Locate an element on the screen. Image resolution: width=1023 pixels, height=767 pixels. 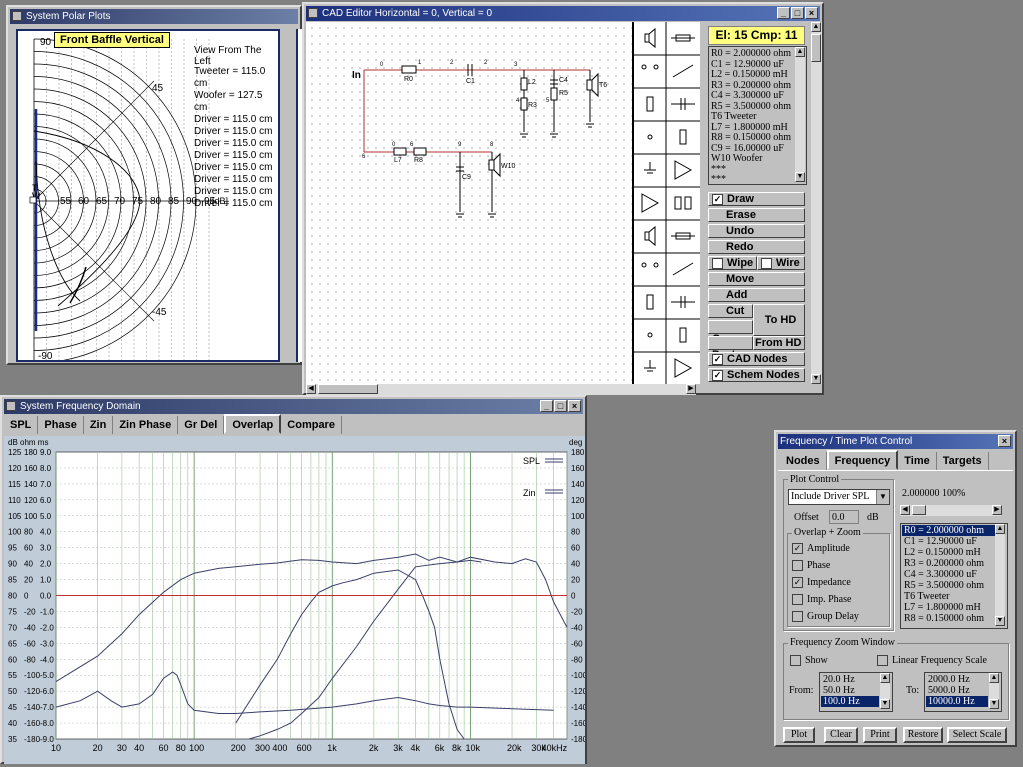
copy-command: Copy is located at coordinates (730, 332).